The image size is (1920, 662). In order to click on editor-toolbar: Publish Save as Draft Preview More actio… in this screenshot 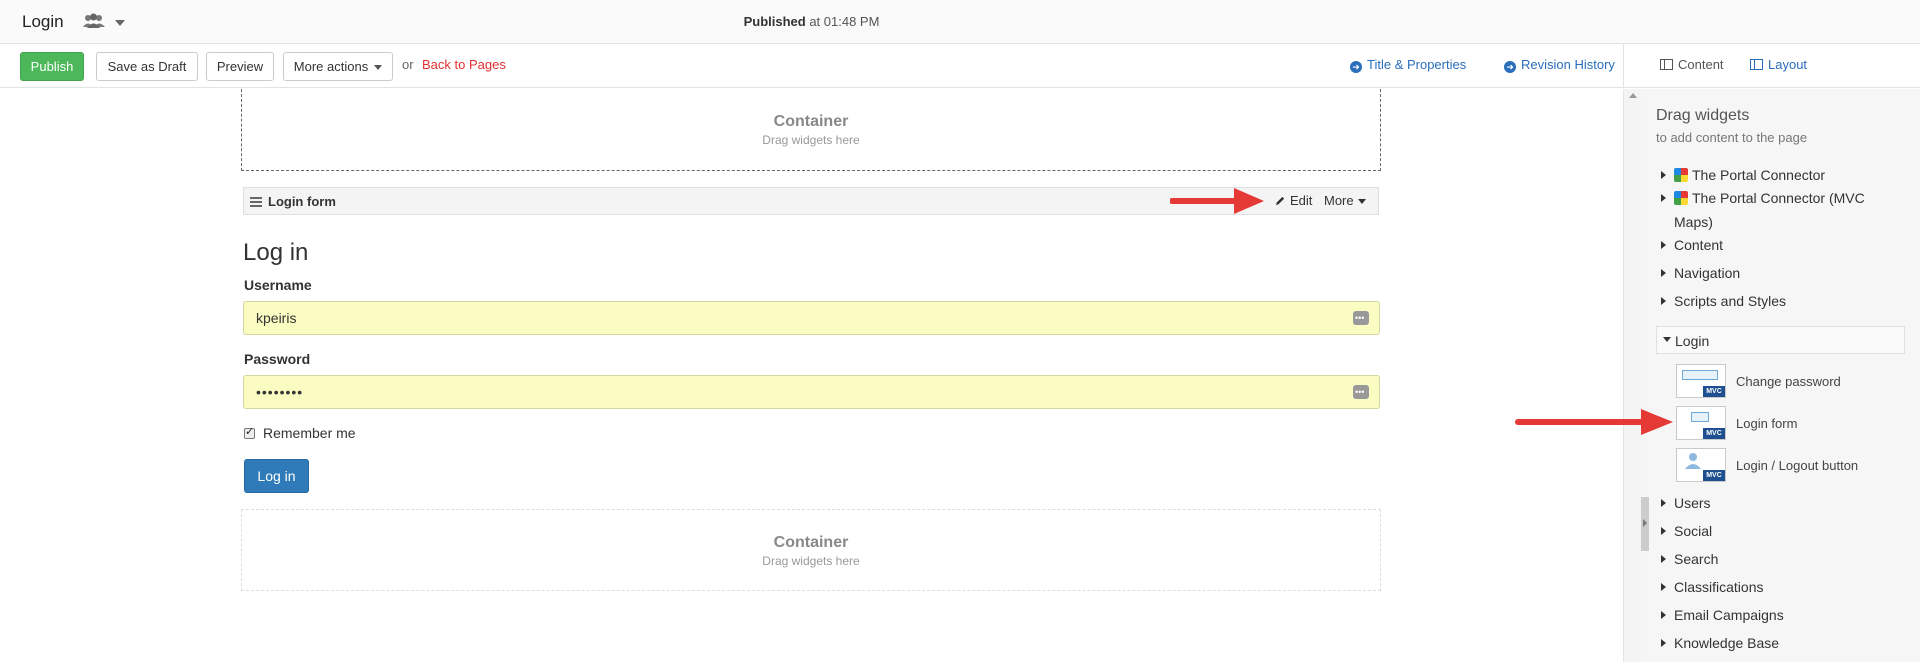, I will do `click(960, 66)`.